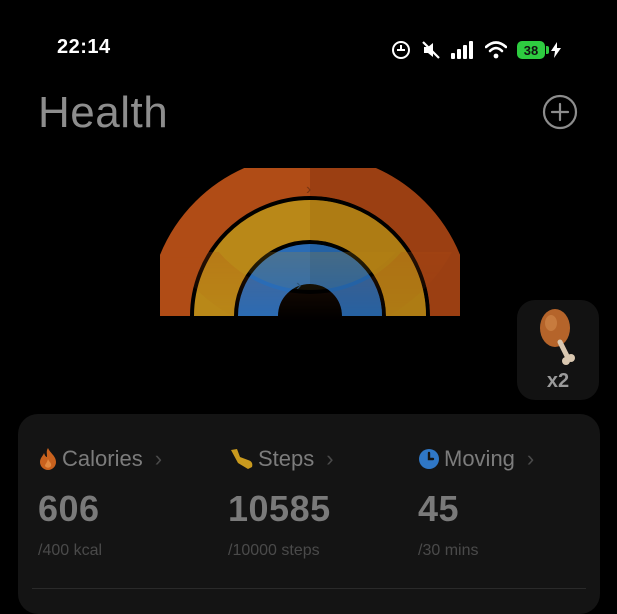 The image size is (617, 614). Describe the element at coordinates (556, 50) in the screenshot. I see `charging-icon` at that location.